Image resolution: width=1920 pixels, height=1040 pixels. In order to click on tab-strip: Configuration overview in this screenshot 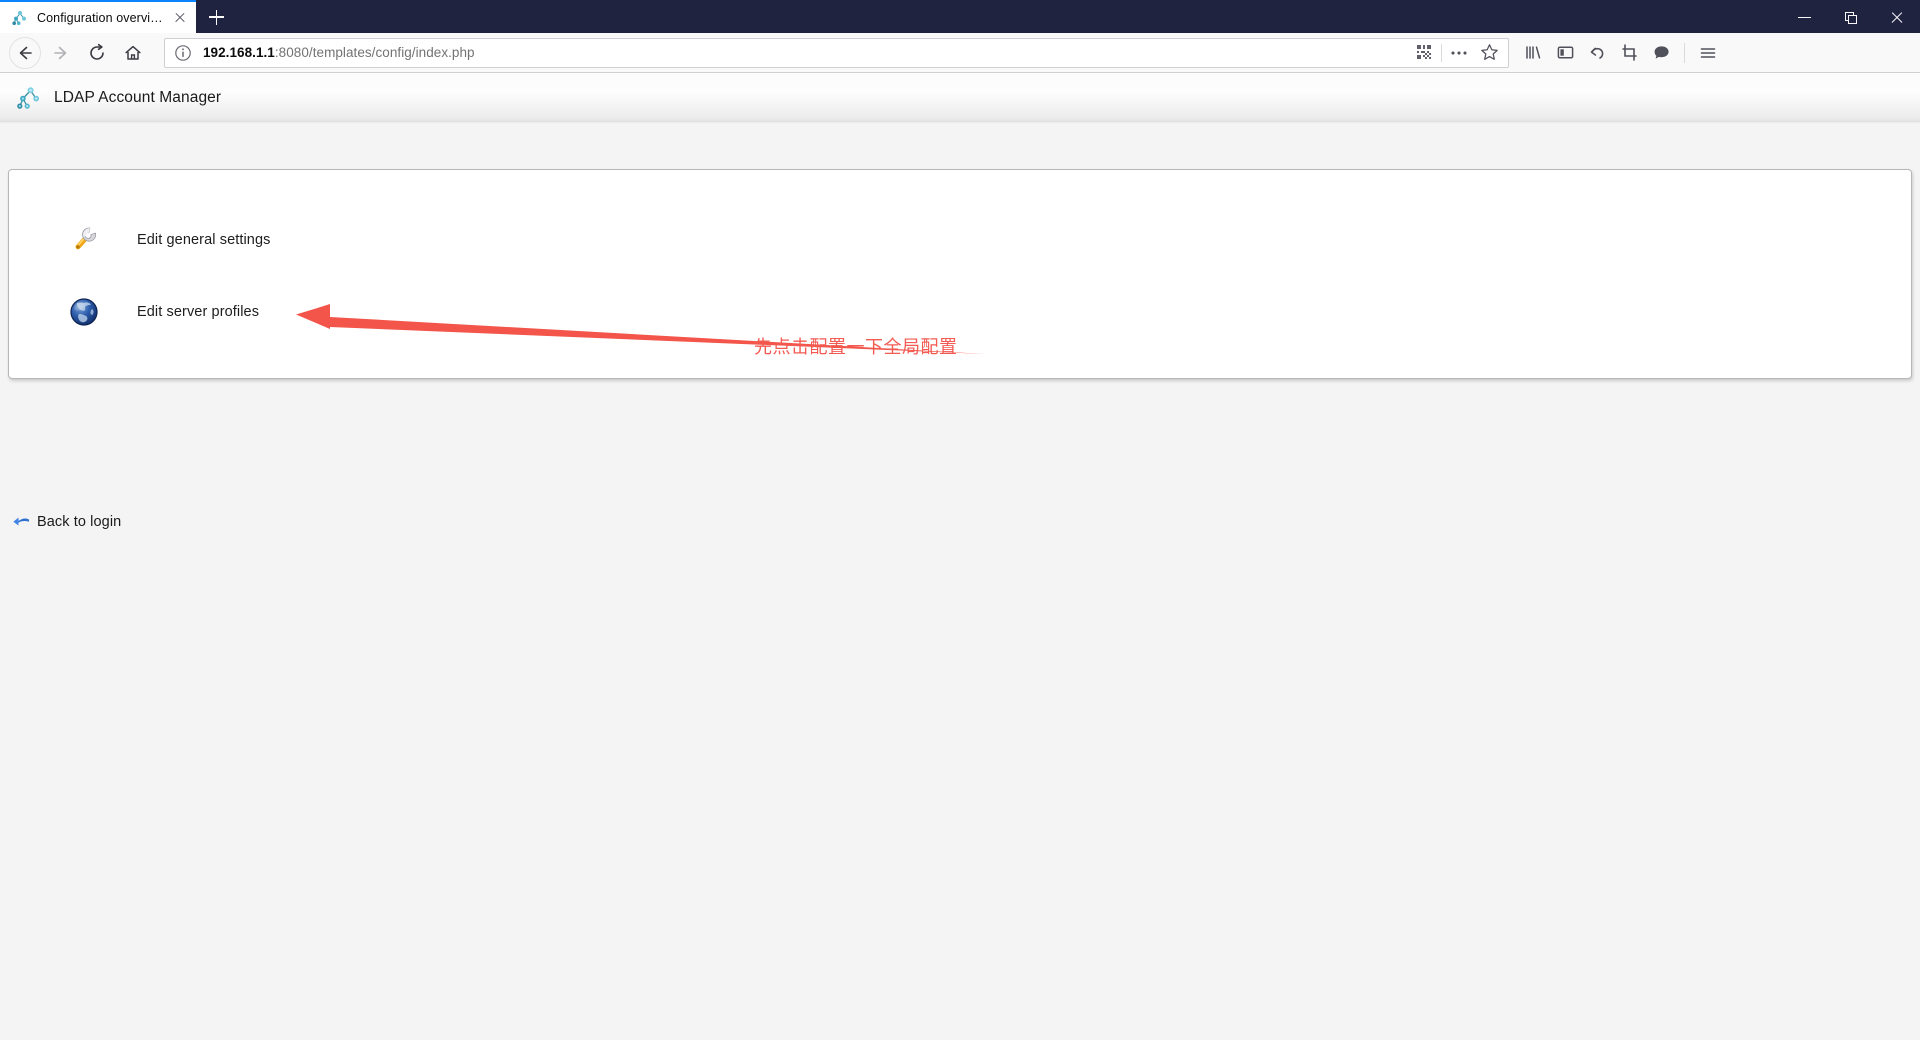, I will do `click(118, 16)`.